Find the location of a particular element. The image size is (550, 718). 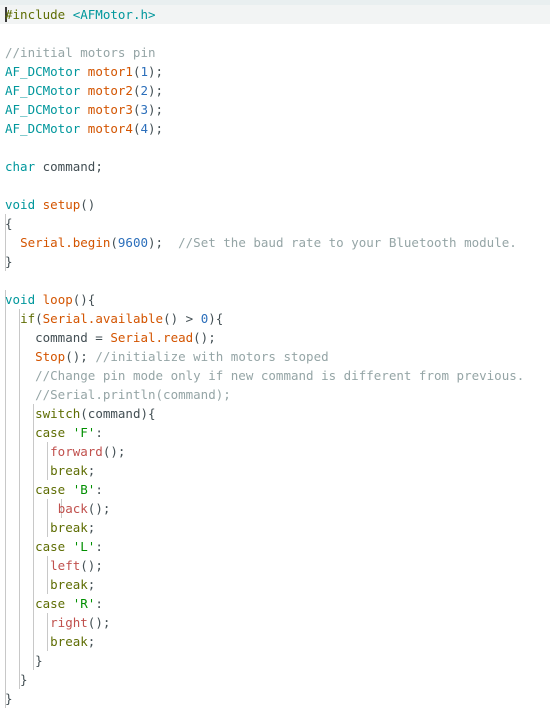

code-line: char command; is located at coordinates (51, 166).